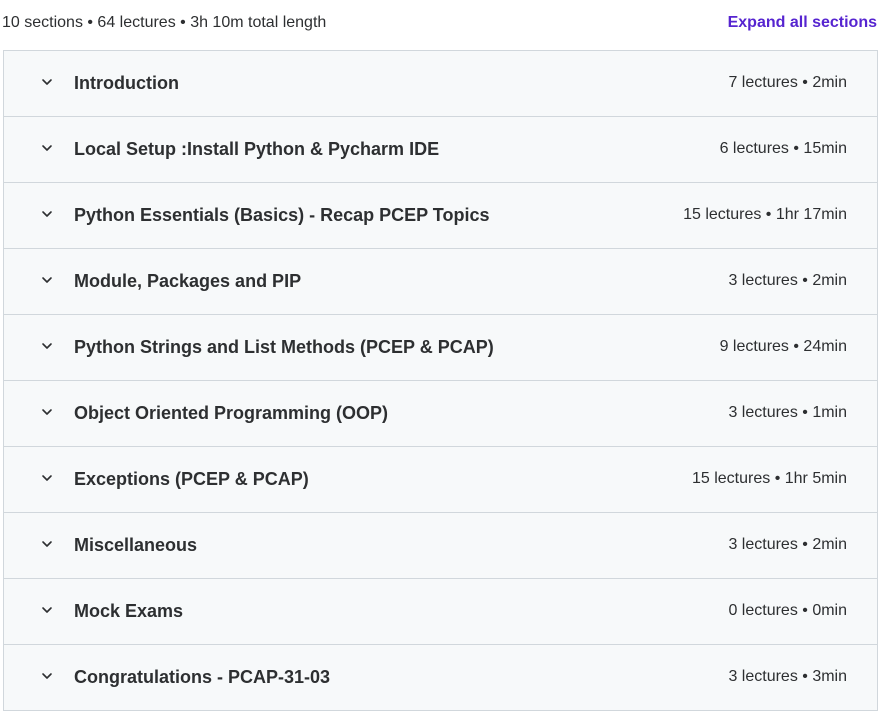 The height and width of the screenshot is (714, 880). What do you see at coordinates (783, 346) in the screenshot?
I see `section-meta: 9 lectures • 24min` at bounding box center [783, 346].